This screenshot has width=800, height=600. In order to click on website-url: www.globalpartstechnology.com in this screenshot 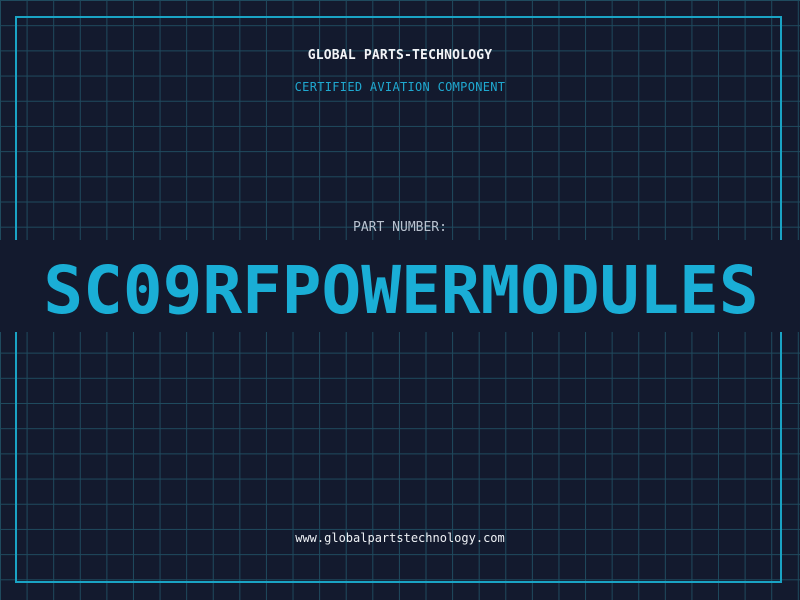, I will do `click(400, 538)`.